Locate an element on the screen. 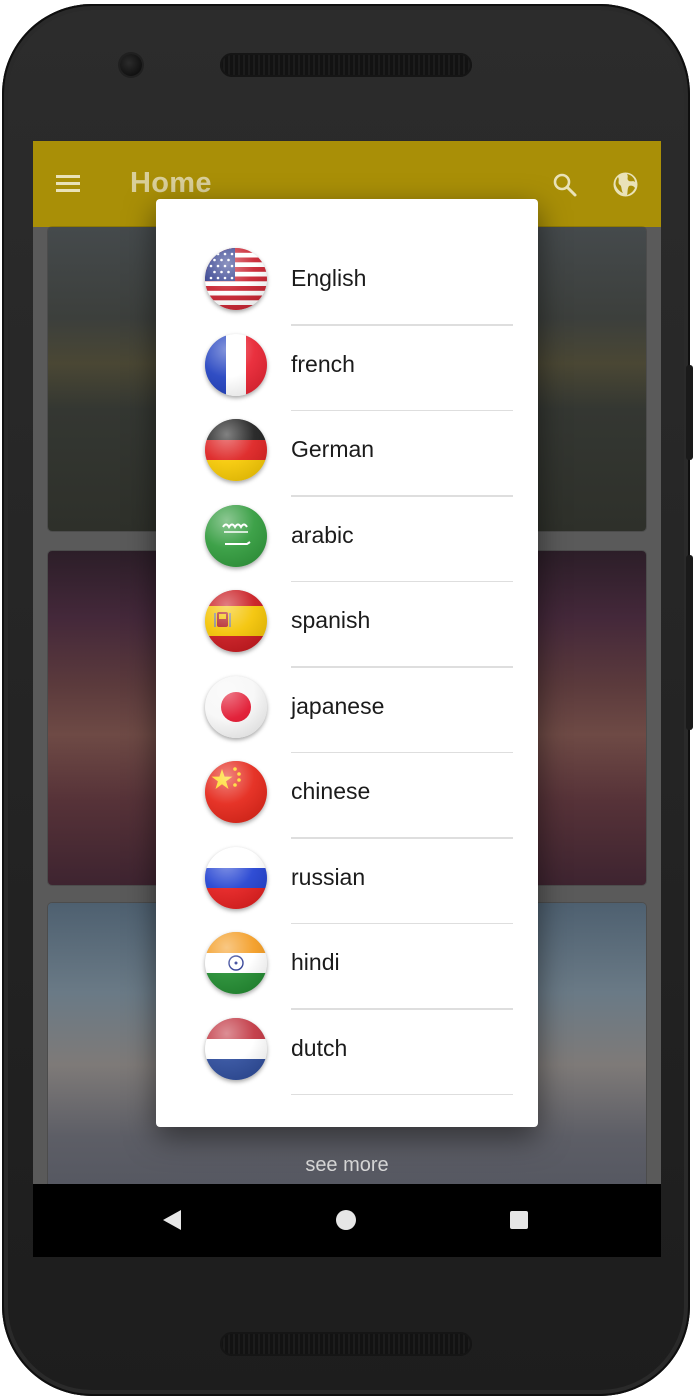  home-icon is located at coordinates (346, 1220).